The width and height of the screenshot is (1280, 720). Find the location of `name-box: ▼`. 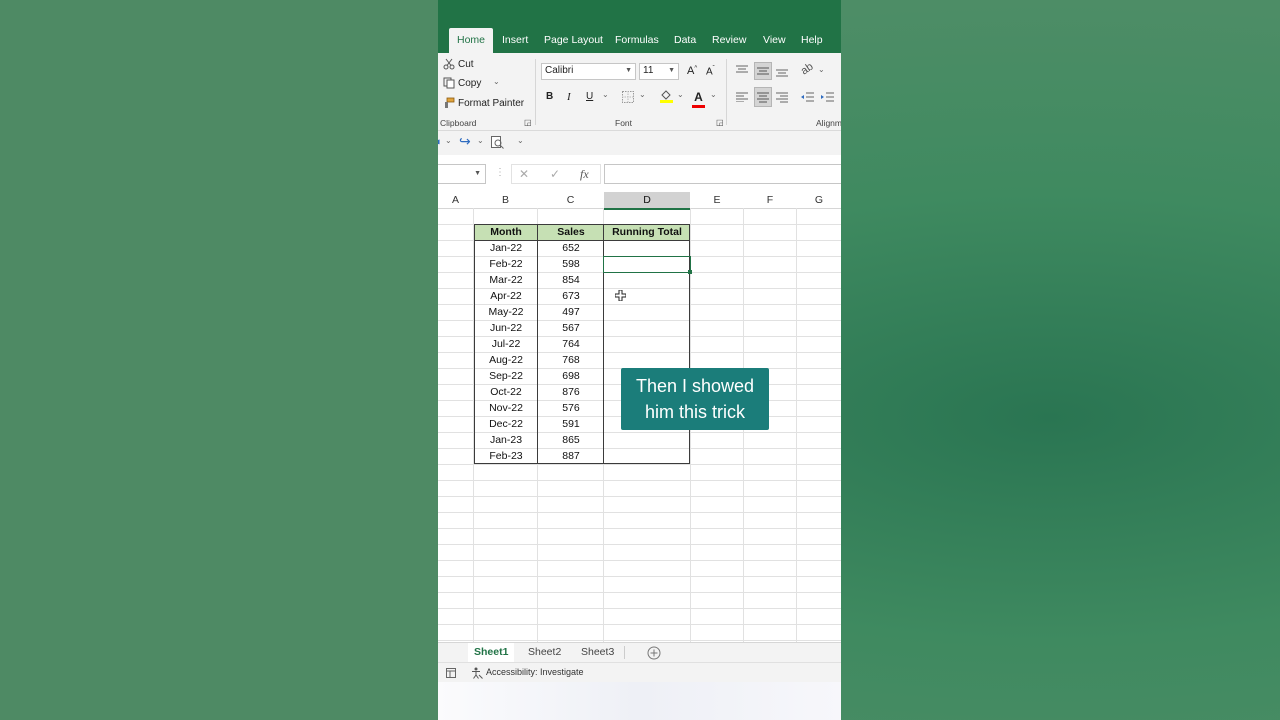

name-box: ▼ is located at coordinates (462, 174).